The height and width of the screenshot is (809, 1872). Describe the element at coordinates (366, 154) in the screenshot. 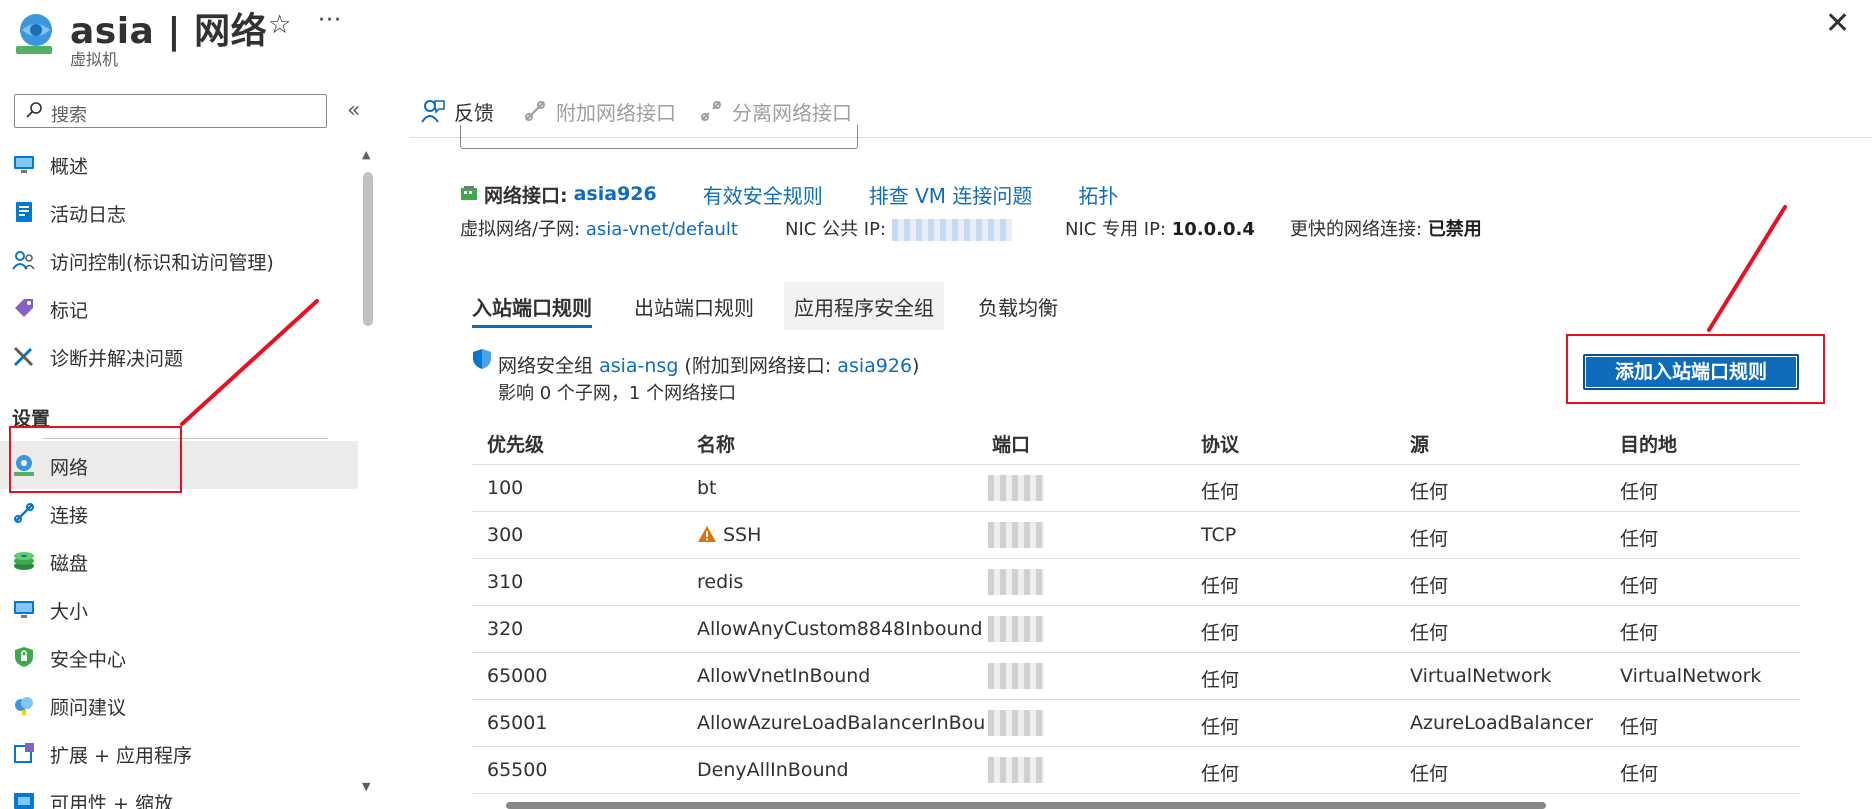

I see `scroll-up-icon: ▲` at that location.